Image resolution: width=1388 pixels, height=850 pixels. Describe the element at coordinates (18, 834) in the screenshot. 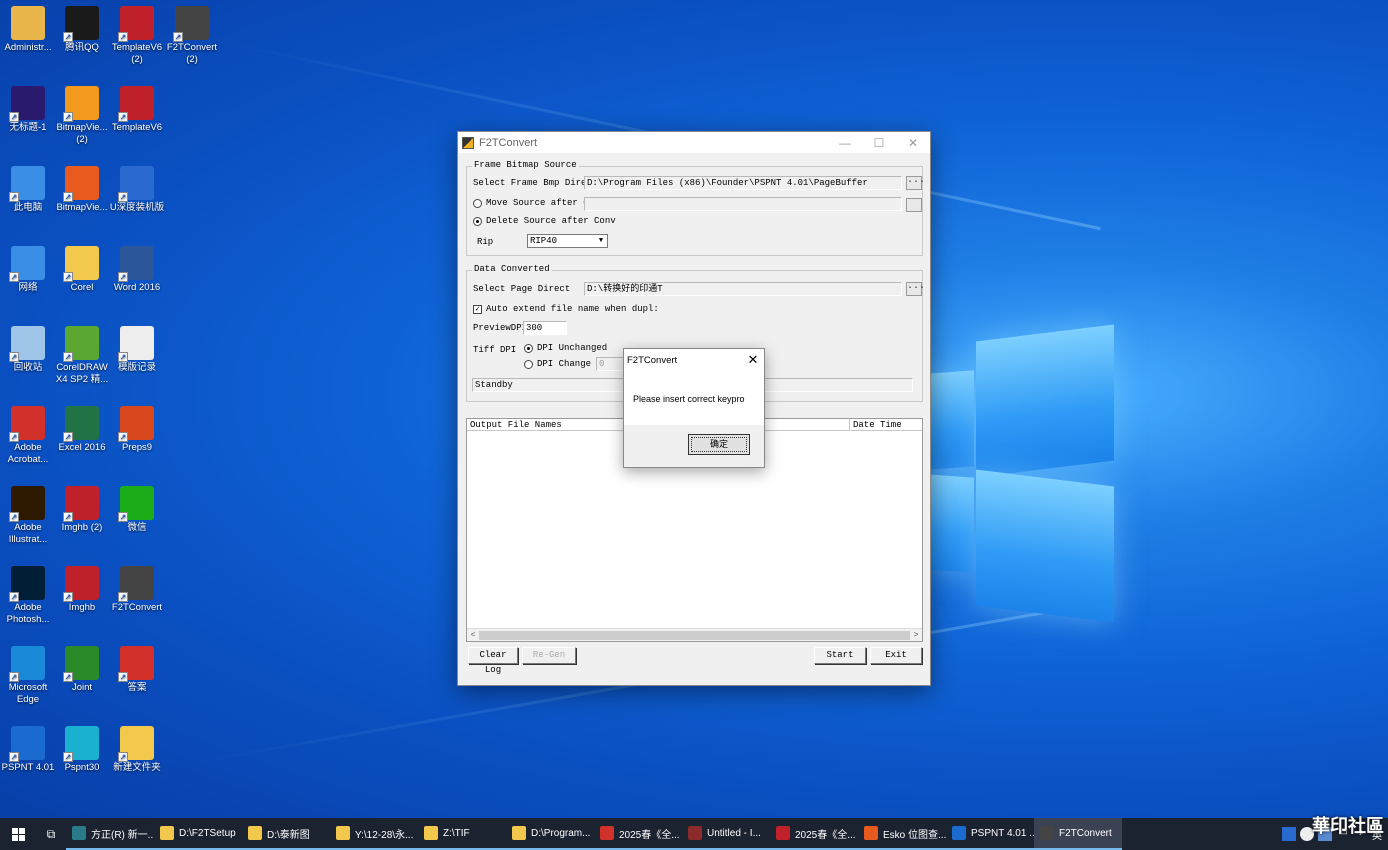

I see `start-button` at that location.